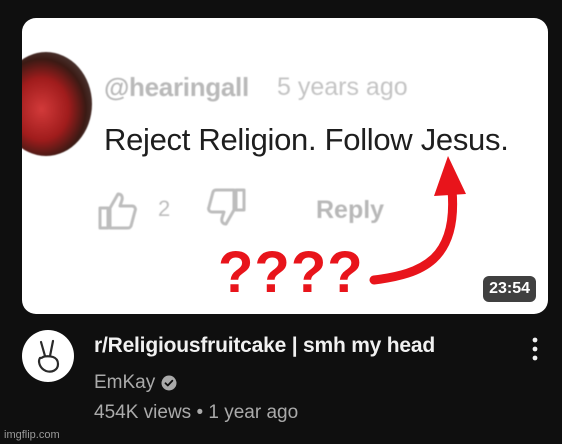 Image resolution: width=562 pixels, height=444 pixels. Describe the element at coordinates (57, 104) in the screenshot. I see `commenter-avatar` at that location.